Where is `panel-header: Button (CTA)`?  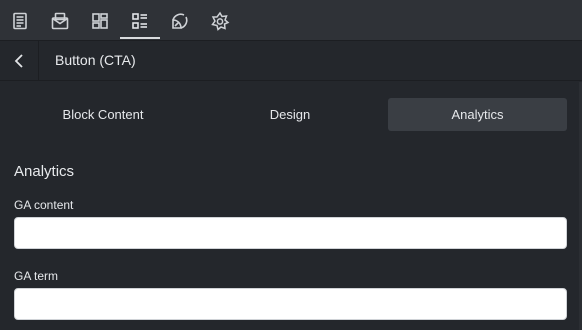
panel-header: Button (CTA) is located at coordinates (291, 61).